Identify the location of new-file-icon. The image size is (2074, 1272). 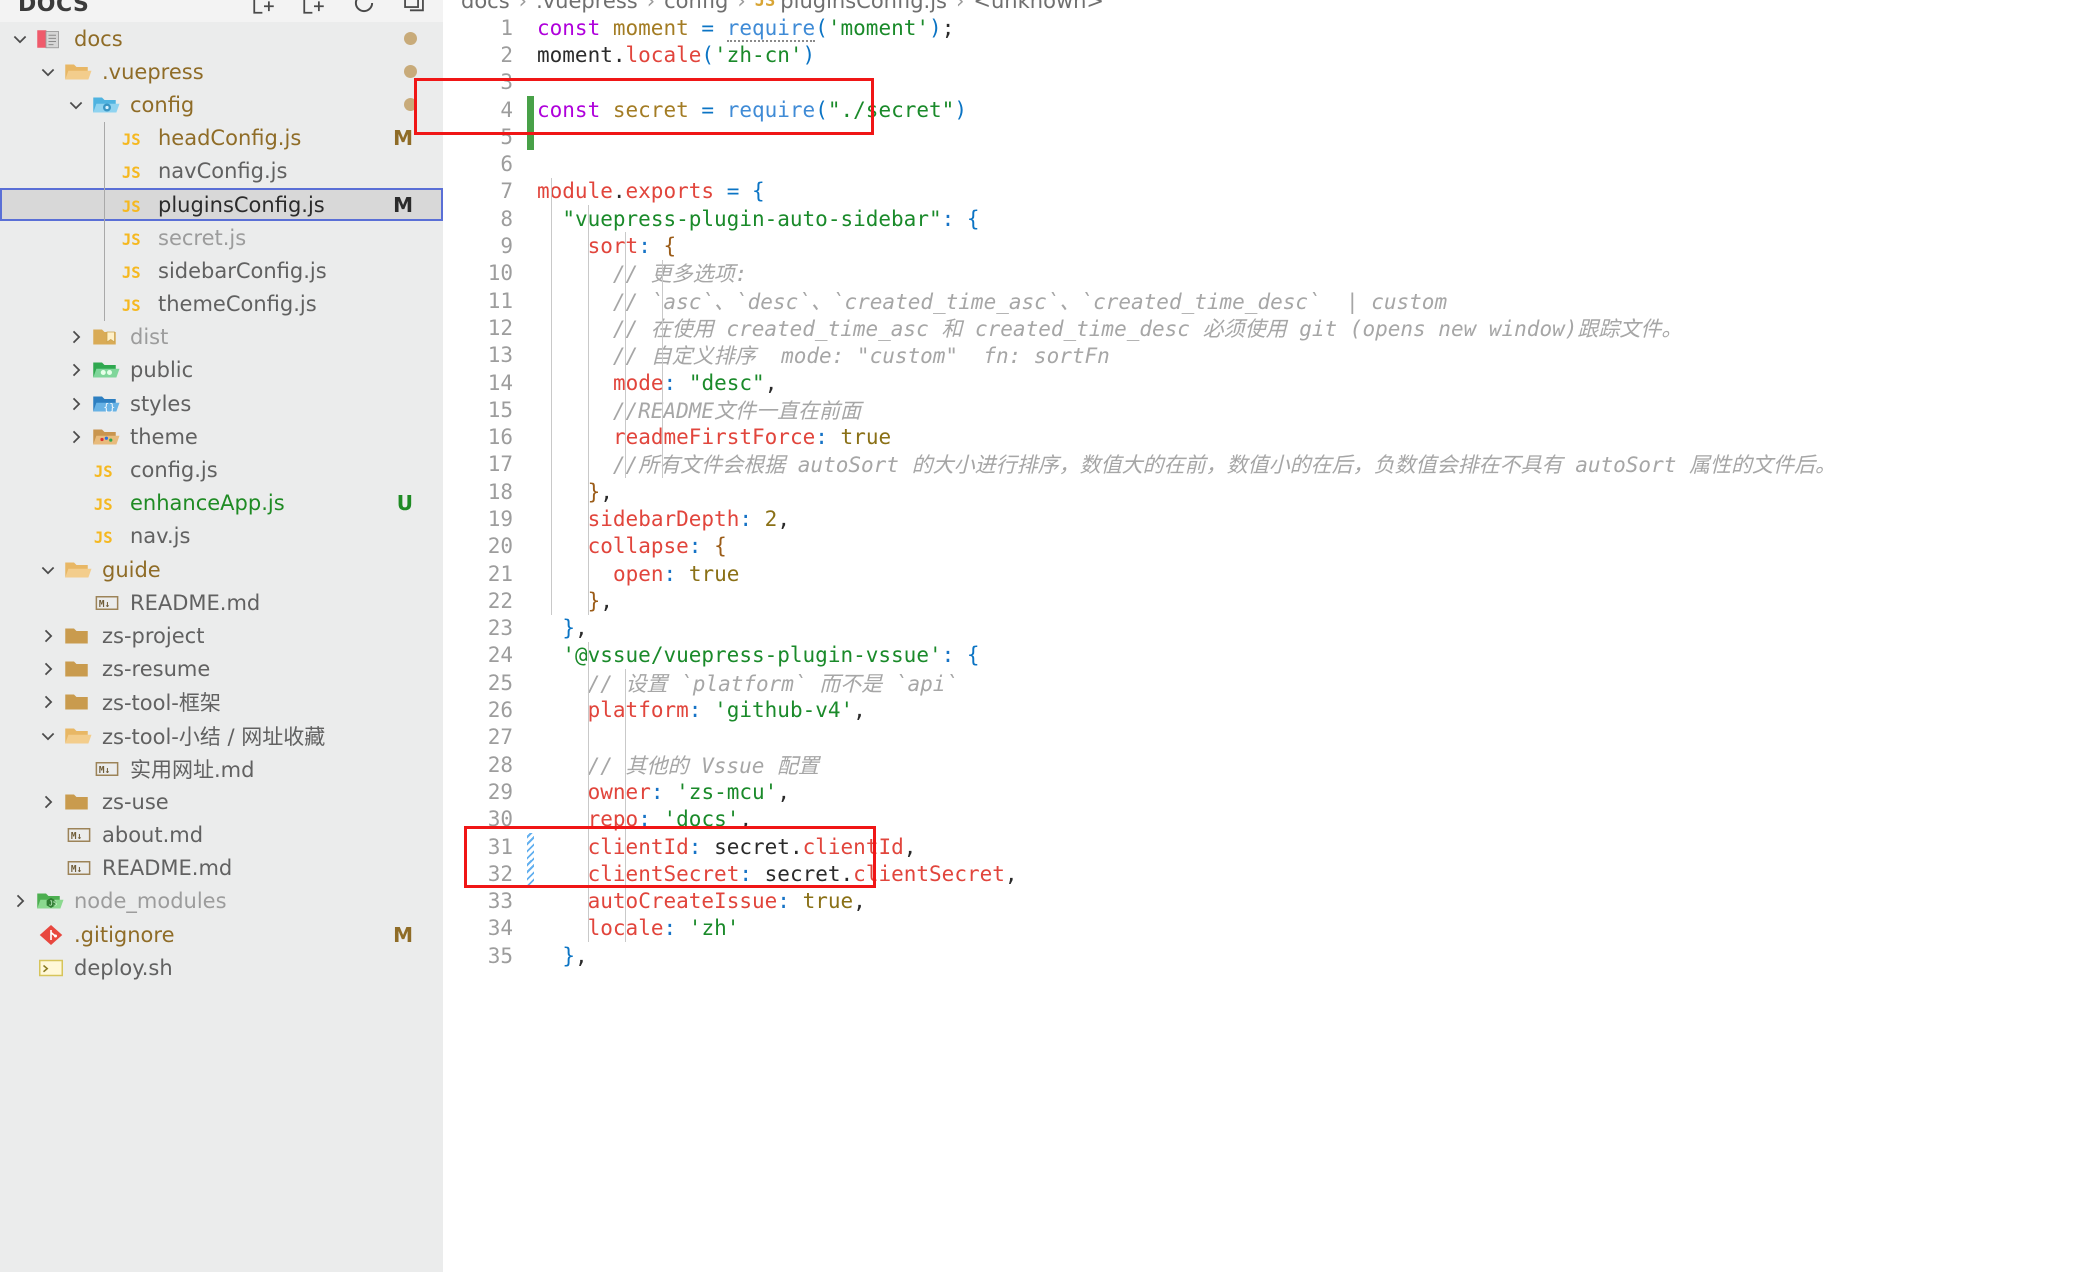
(264, 8).